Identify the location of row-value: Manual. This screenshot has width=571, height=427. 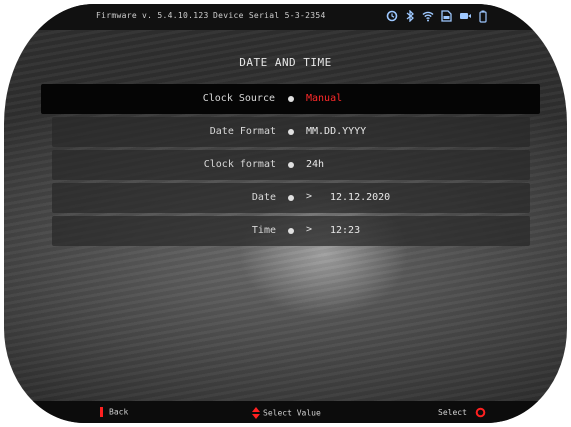
(324, 98).